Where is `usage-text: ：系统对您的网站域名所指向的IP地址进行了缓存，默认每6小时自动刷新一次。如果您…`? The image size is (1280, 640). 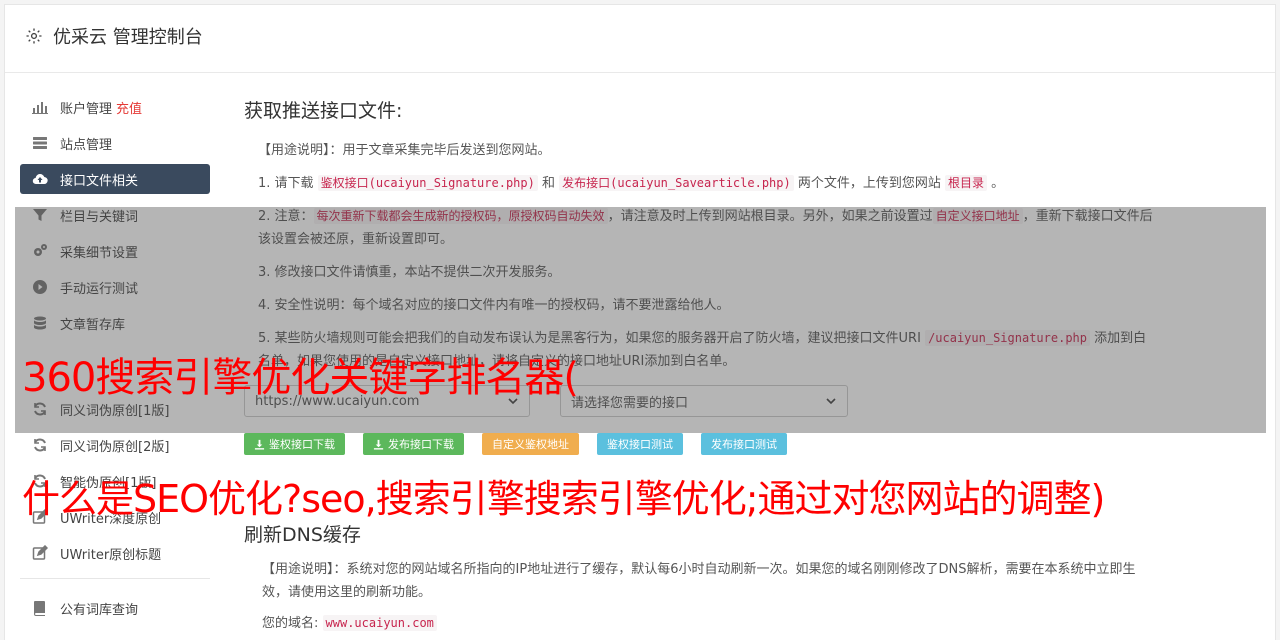 usage-text: ：系统对您的网站域名所指向的IP地址进行了缓存，默认每6小时自动刷新一次。如果您… is located at coordinates (699, 581).